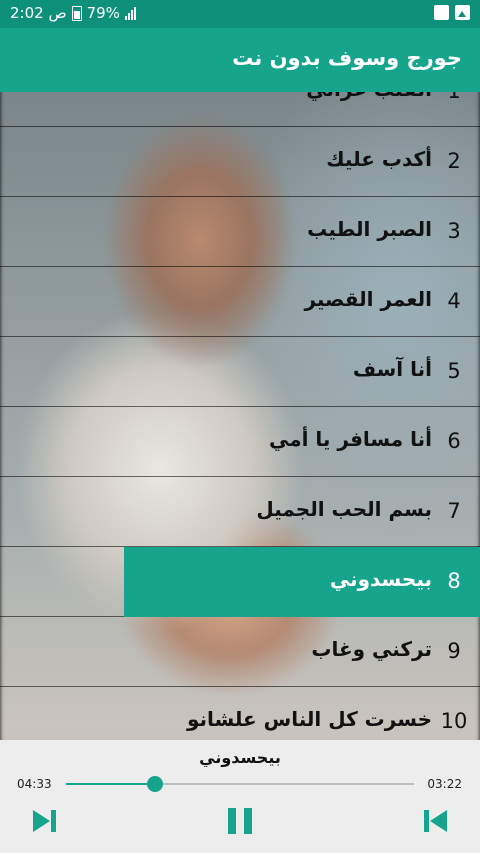  I want to click on track-row: 1 القلب عزاني, so click(240, 109).